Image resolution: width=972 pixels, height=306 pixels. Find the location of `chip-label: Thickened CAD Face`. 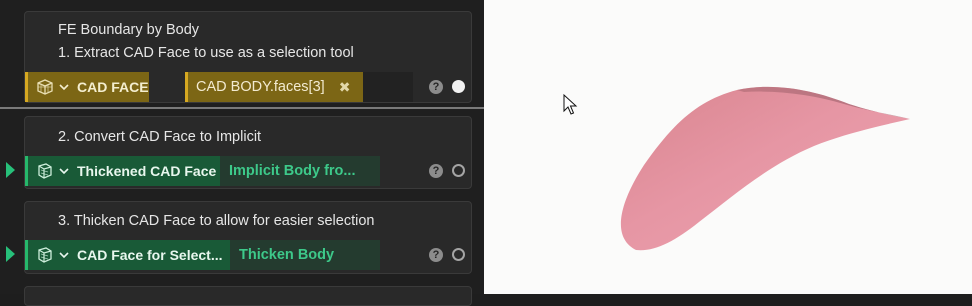

chip-label: Thickened CAD Face is located at coordinates (147, 171).